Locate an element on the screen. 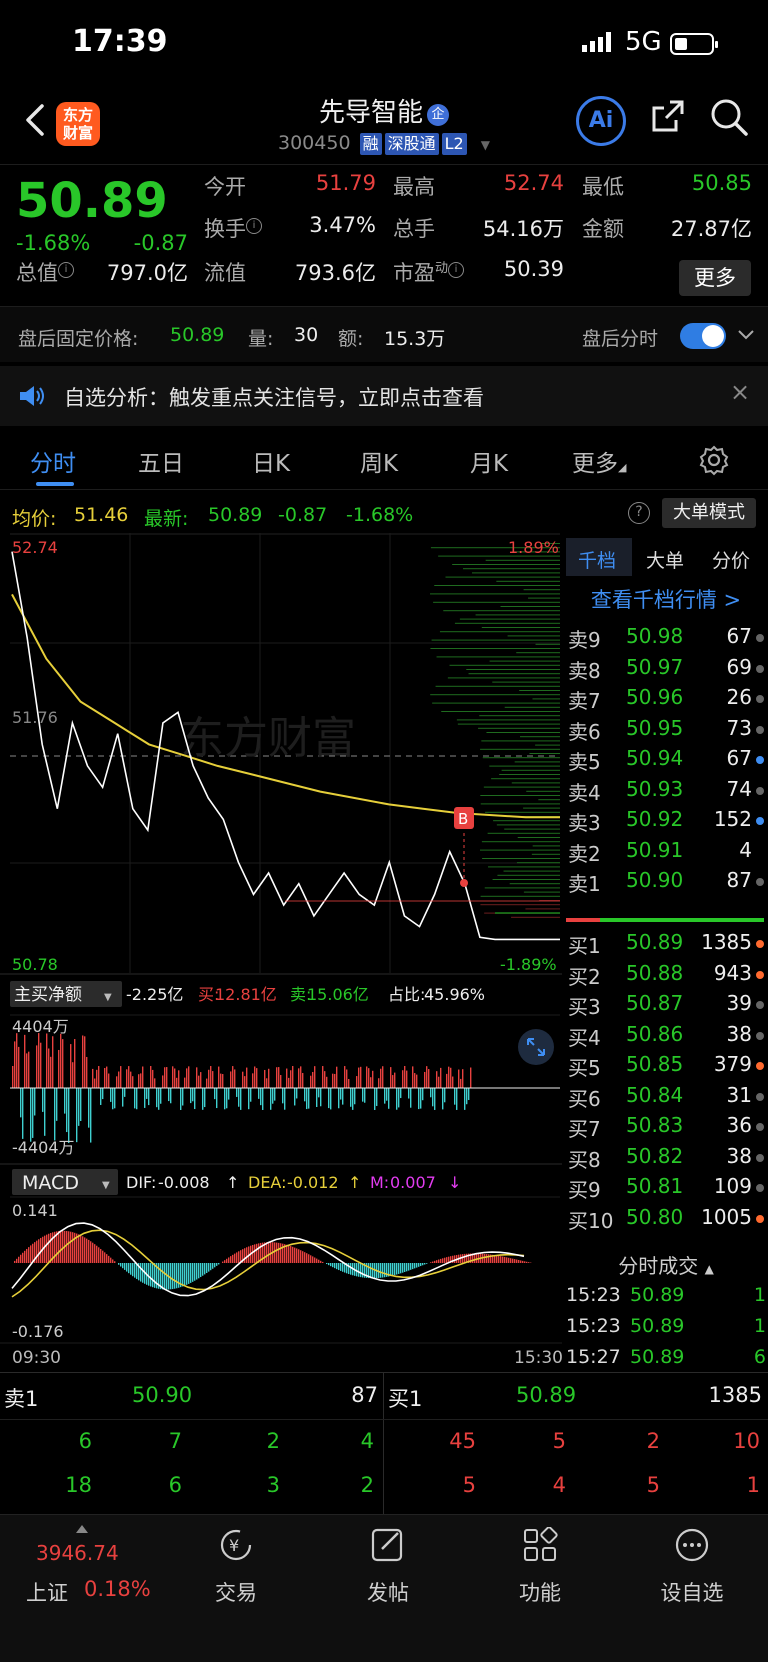 Image resolution: width=768 pixels, height=1662 pixels. tab-weekly-k: 周K is located at coordinates (379, 461).